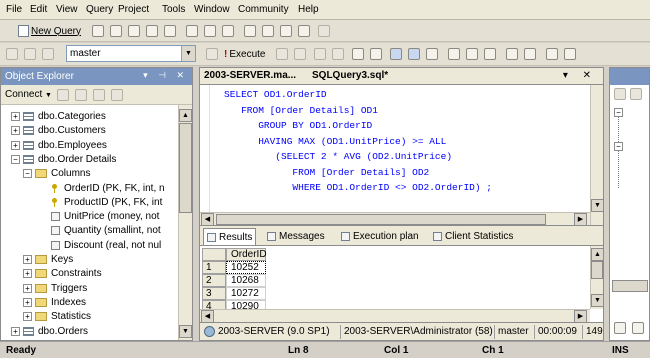 The image size is (650, 358). Describe the element at coordinates (473, 236) in the screenshot. I see `tab-client-statistics: Client Statistics` at that location.